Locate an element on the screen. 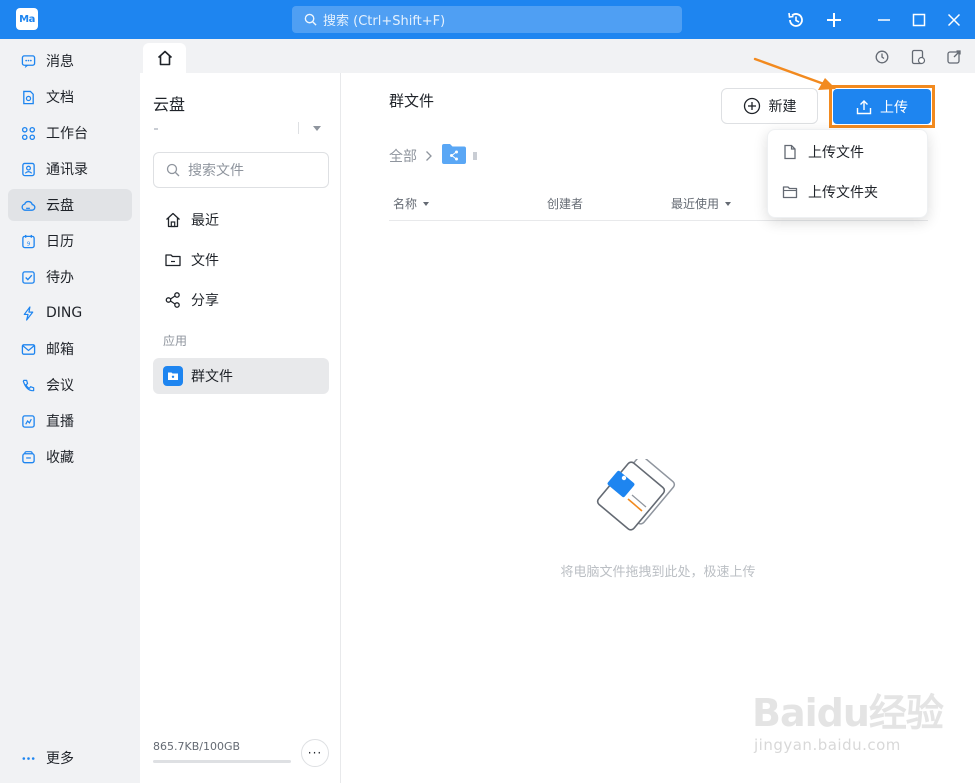 This screenshot has width=975, height=783. breadcrumb: 全部 is located at coordinates (433, 156).